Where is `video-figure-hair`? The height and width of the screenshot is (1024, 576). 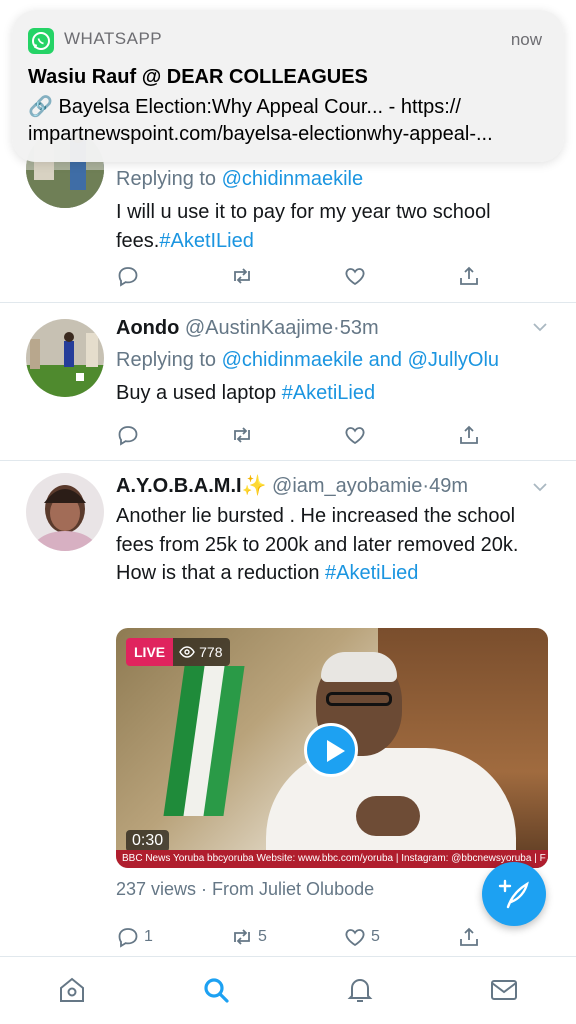 video-figure-hair is located at coordinates (359, 667).